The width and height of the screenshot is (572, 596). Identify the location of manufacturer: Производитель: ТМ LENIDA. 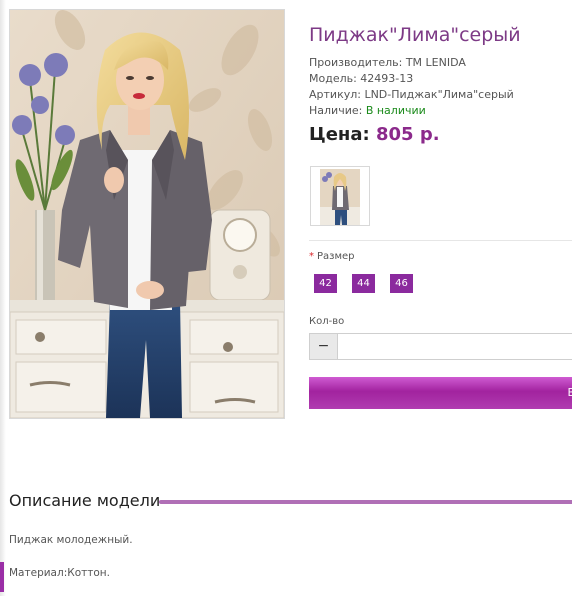
(387, 62).